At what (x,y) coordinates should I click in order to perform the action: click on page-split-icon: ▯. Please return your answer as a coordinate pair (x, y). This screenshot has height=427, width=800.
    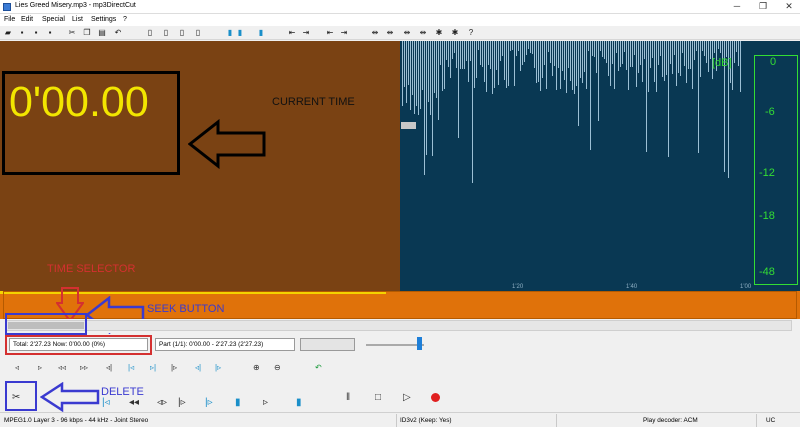
    Looking at the image, I should click on (198, 33).